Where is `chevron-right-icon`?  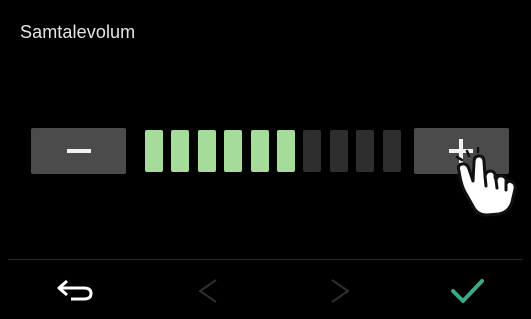
chevron-right-icon is located at coordinates (340, 291).